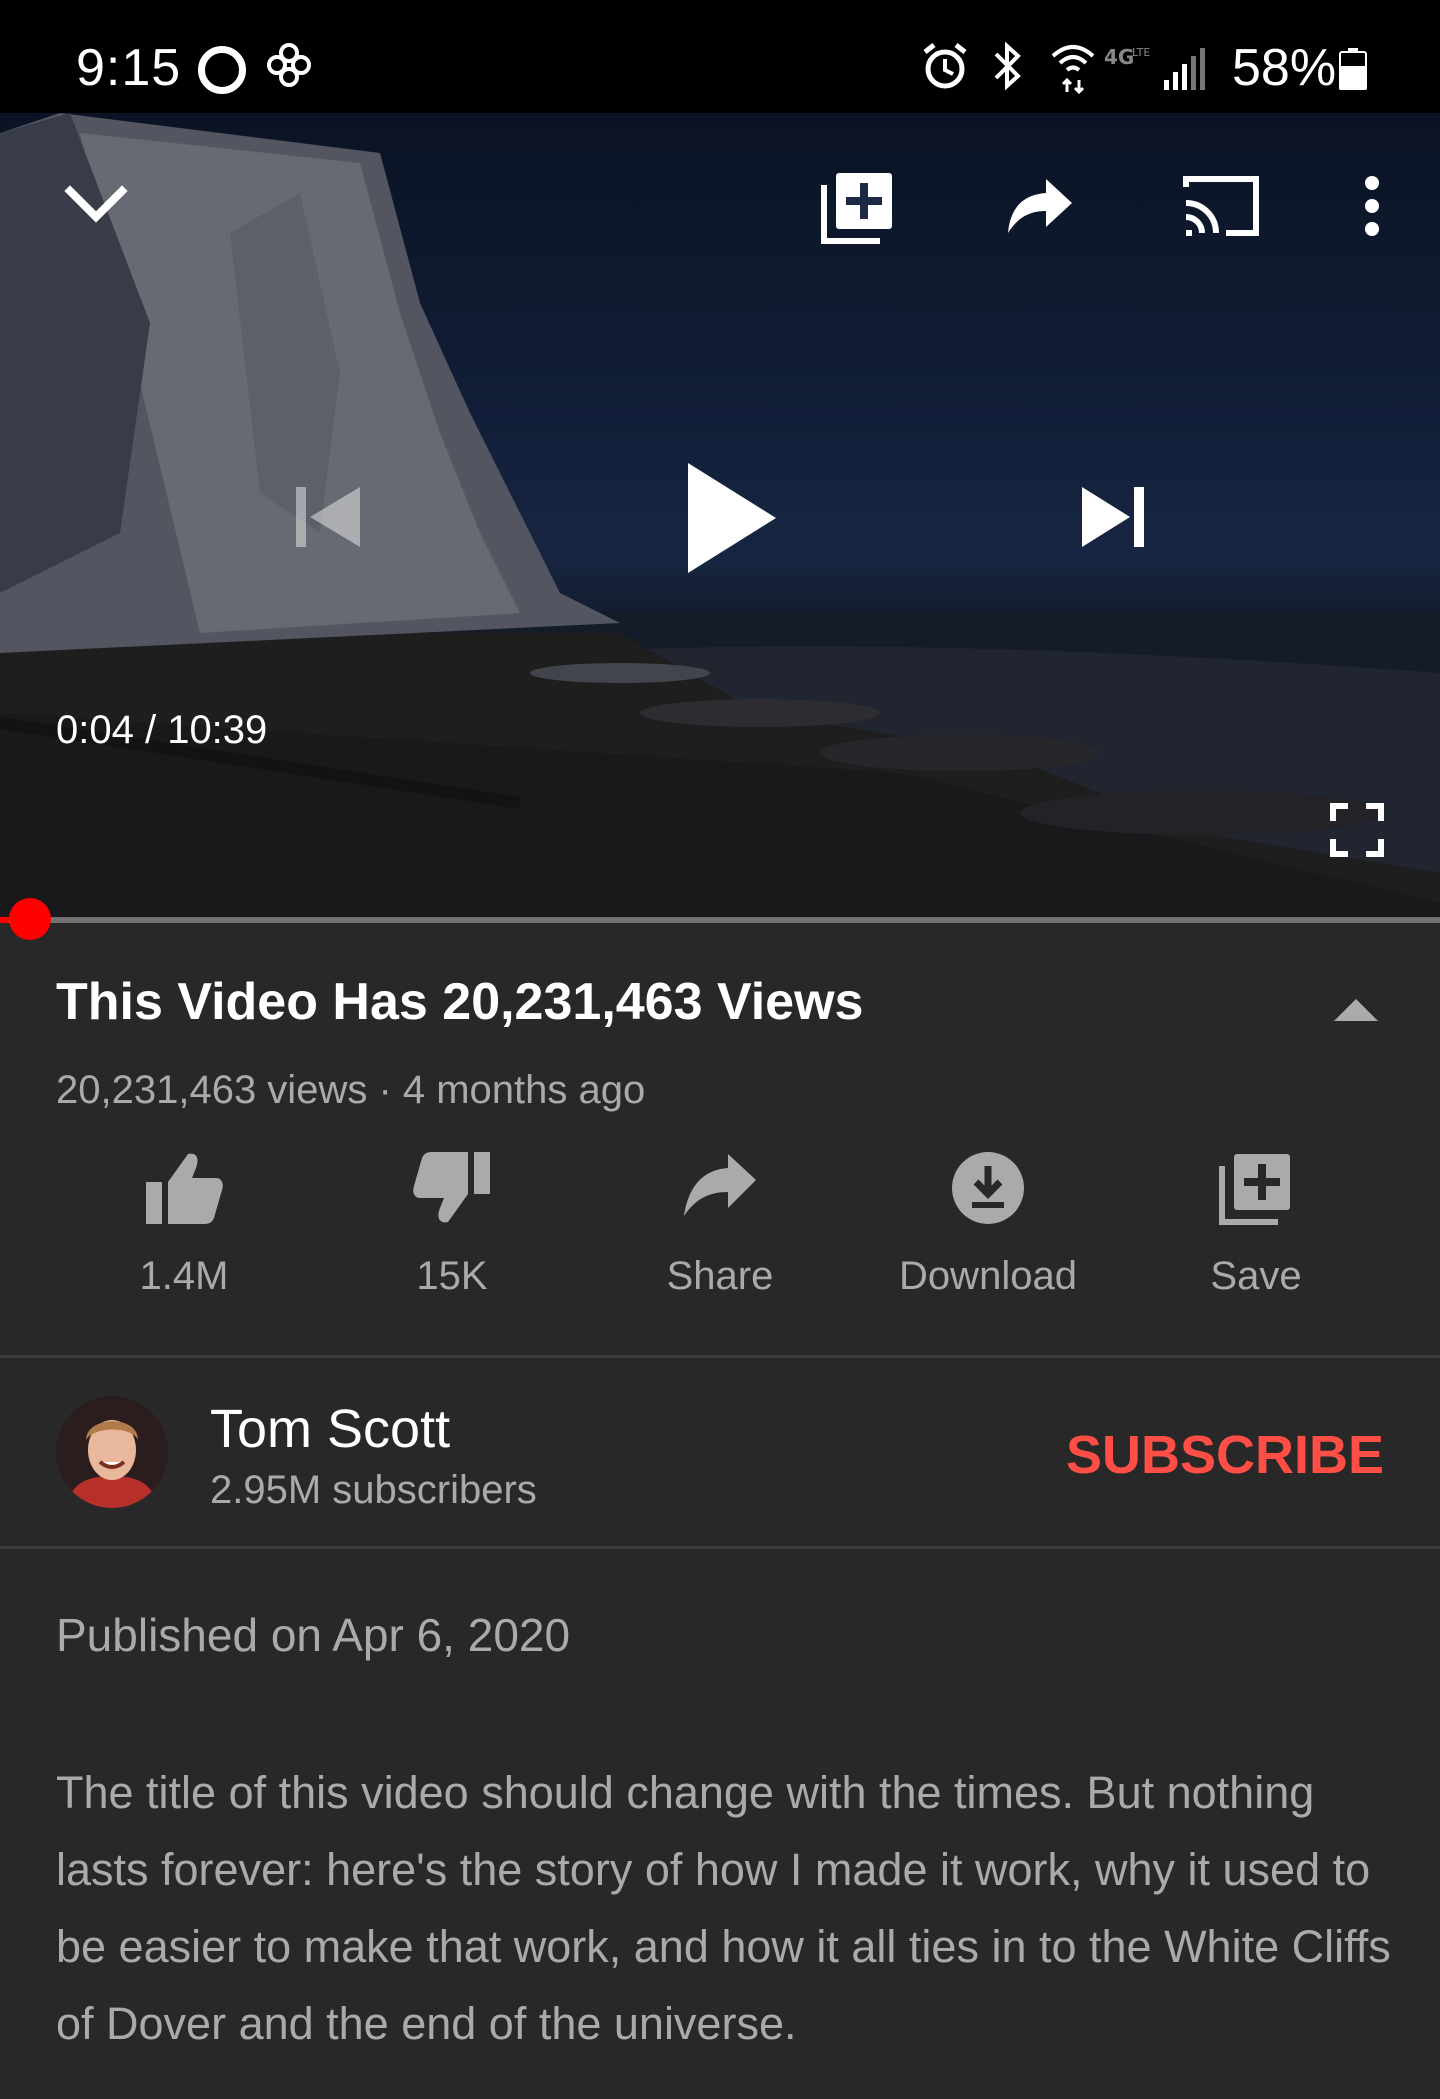 The height and width of the screenshot is (2099, 1440). What do you see at coordinates (1353, 69) in the screenshot?
I see `battery-icon` at bounding box center [1353, 69].